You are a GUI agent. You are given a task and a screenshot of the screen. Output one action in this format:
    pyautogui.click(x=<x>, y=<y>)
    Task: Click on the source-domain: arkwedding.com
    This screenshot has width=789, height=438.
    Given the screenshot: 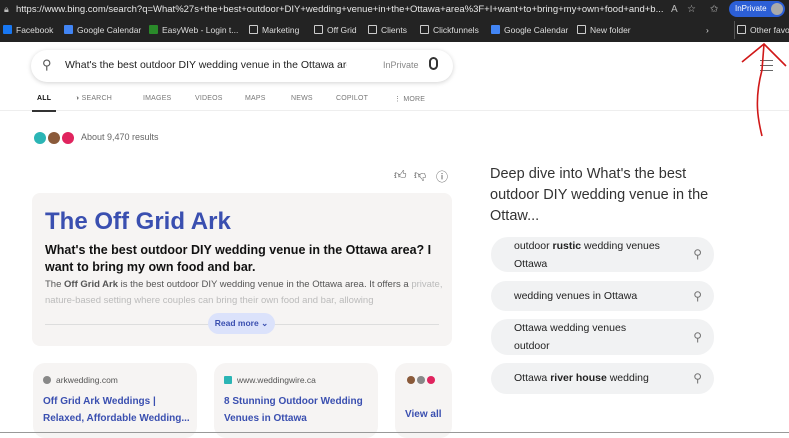 What is the action you would take?
    pyautogui.click(x=87, y=380)
    